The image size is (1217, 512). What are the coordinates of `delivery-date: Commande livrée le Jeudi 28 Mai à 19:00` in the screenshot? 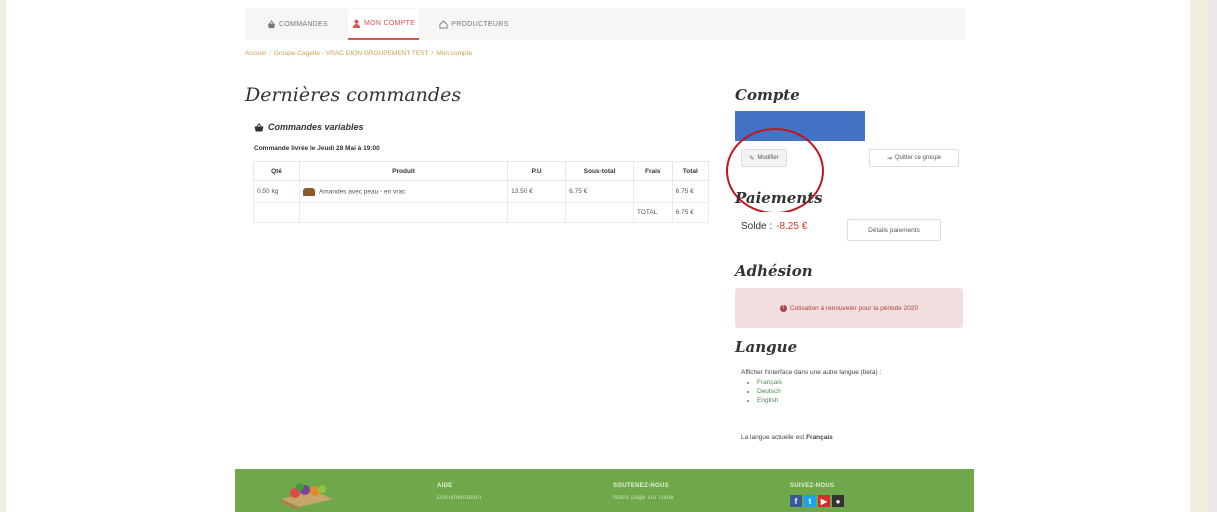 It's located at (317, 148).